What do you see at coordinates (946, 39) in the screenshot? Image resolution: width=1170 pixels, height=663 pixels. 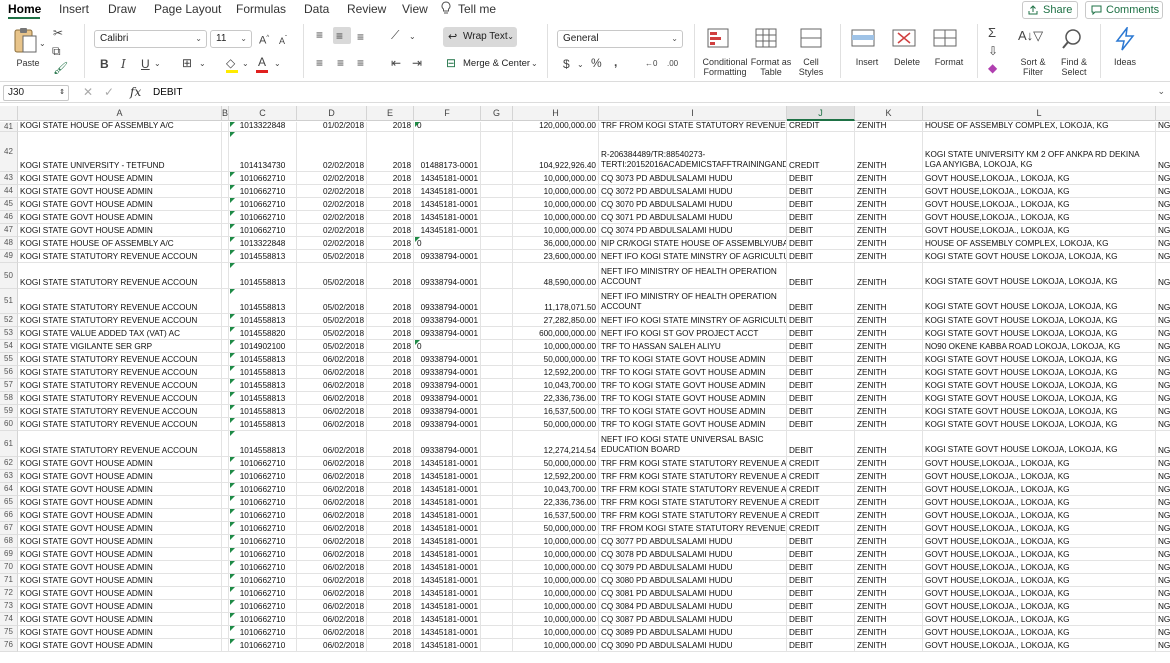 I see `format-cells-icon` at bounding box center [946, 39].